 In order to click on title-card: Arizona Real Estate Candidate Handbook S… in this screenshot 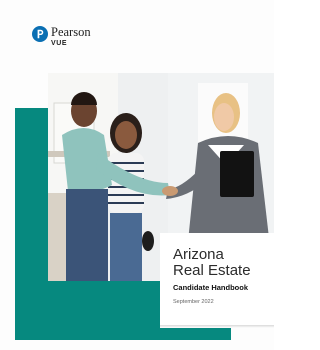, I will do `click(217, 279)`.